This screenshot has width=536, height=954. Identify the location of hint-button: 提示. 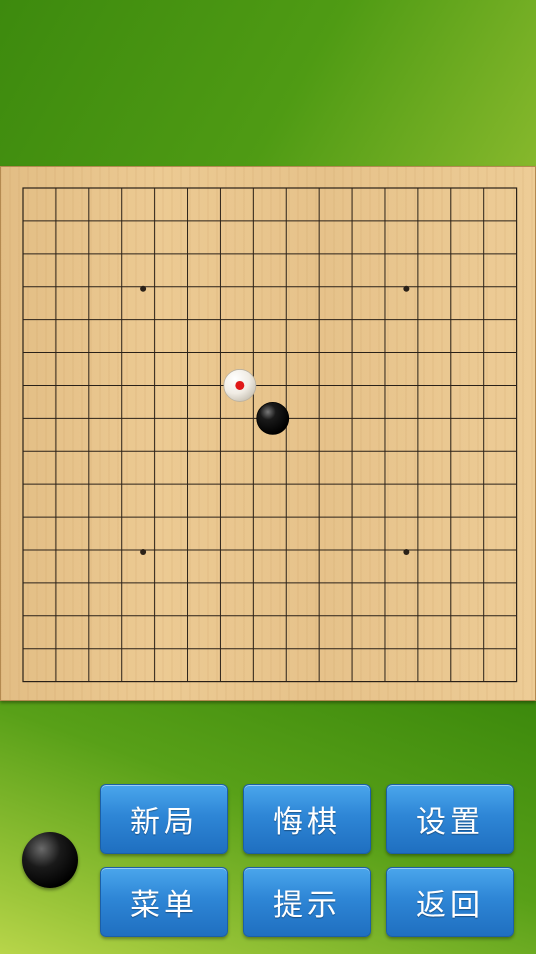
(307, 902).